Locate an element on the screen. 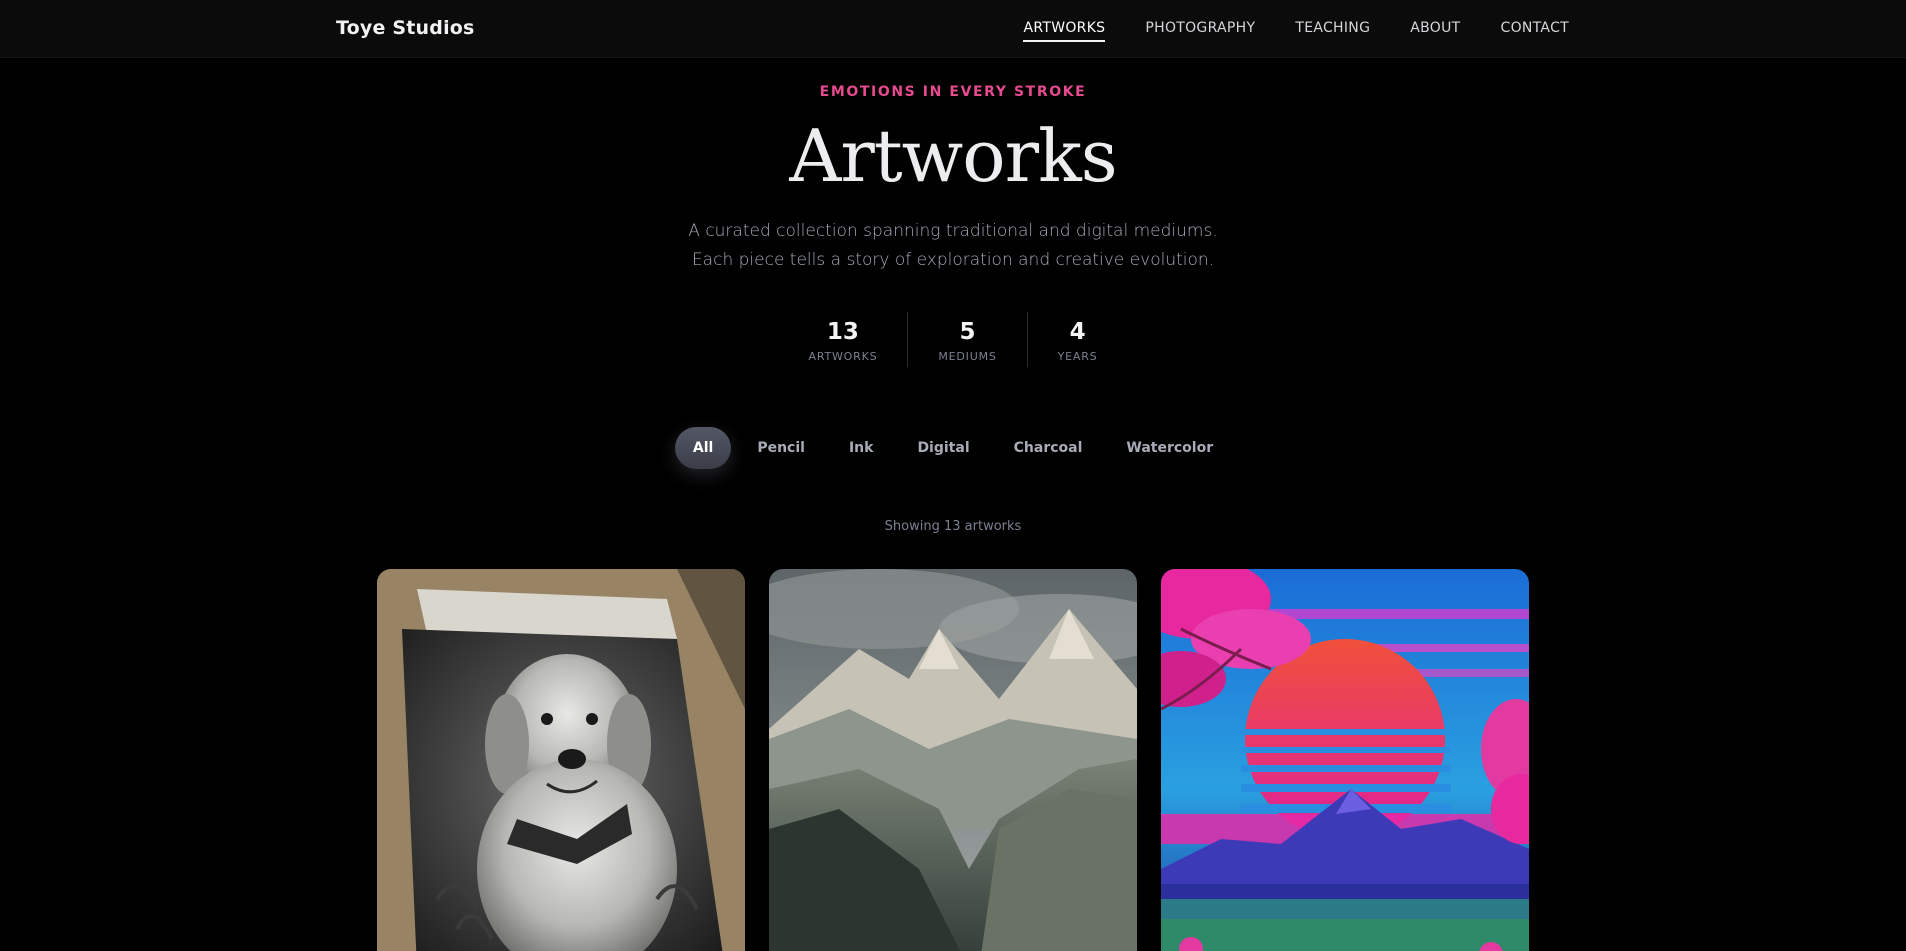  artwork-synthwave-sunset is located at coordinates (1345, 760).